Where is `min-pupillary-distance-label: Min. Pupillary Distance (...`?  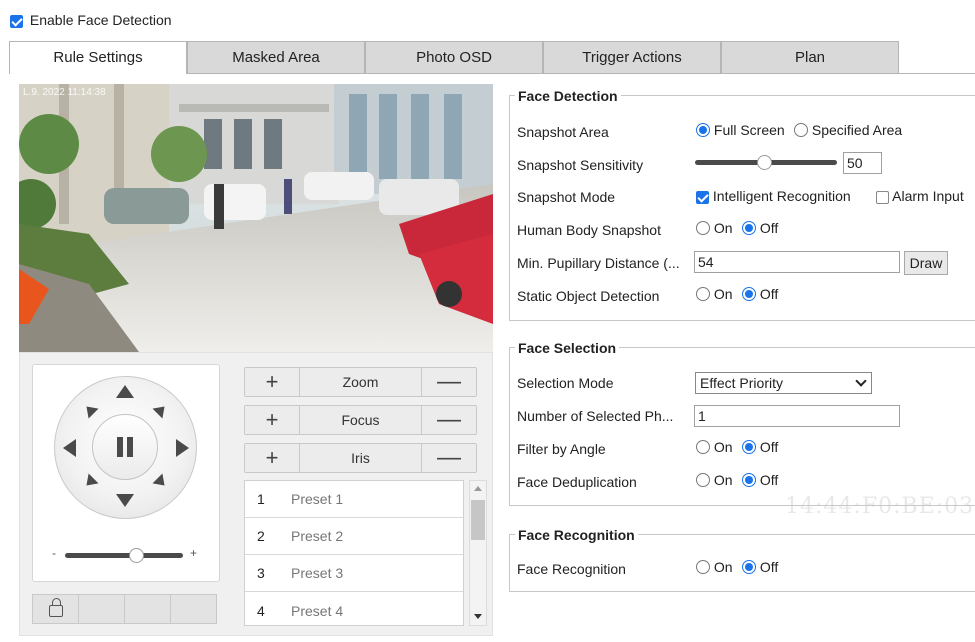
min-pupillary-distance-label: Min. Pupillary Distance (... is located at coordinates (598, 263).